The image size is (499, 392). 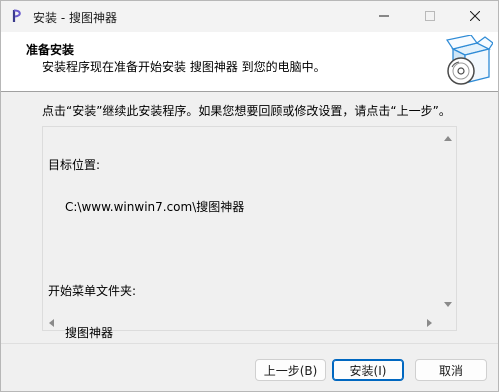 What do you see at coordinates (74, 165) in the screenshot?
I see `destination-label: 目标位置:` at bounding box center [74, 165].